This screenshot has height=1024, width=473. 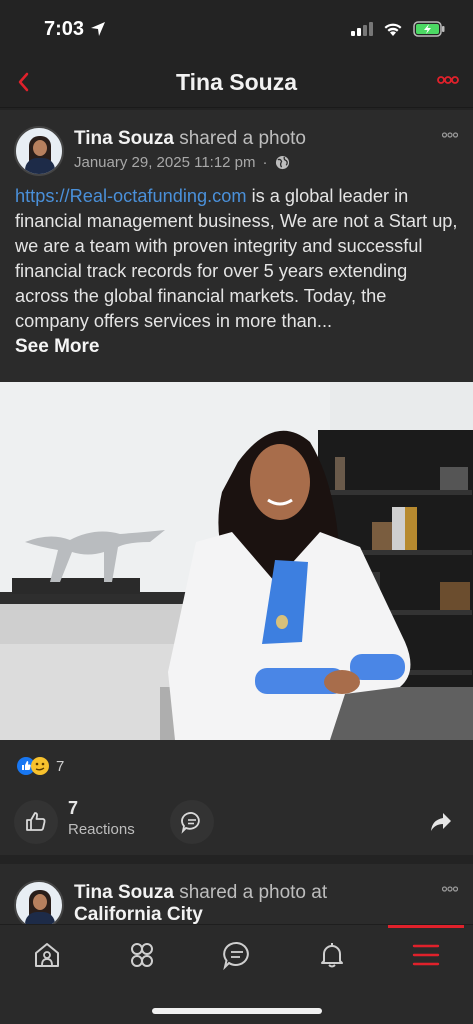 I want to click on status-bar: 7:03, so click(x=236, y=29).